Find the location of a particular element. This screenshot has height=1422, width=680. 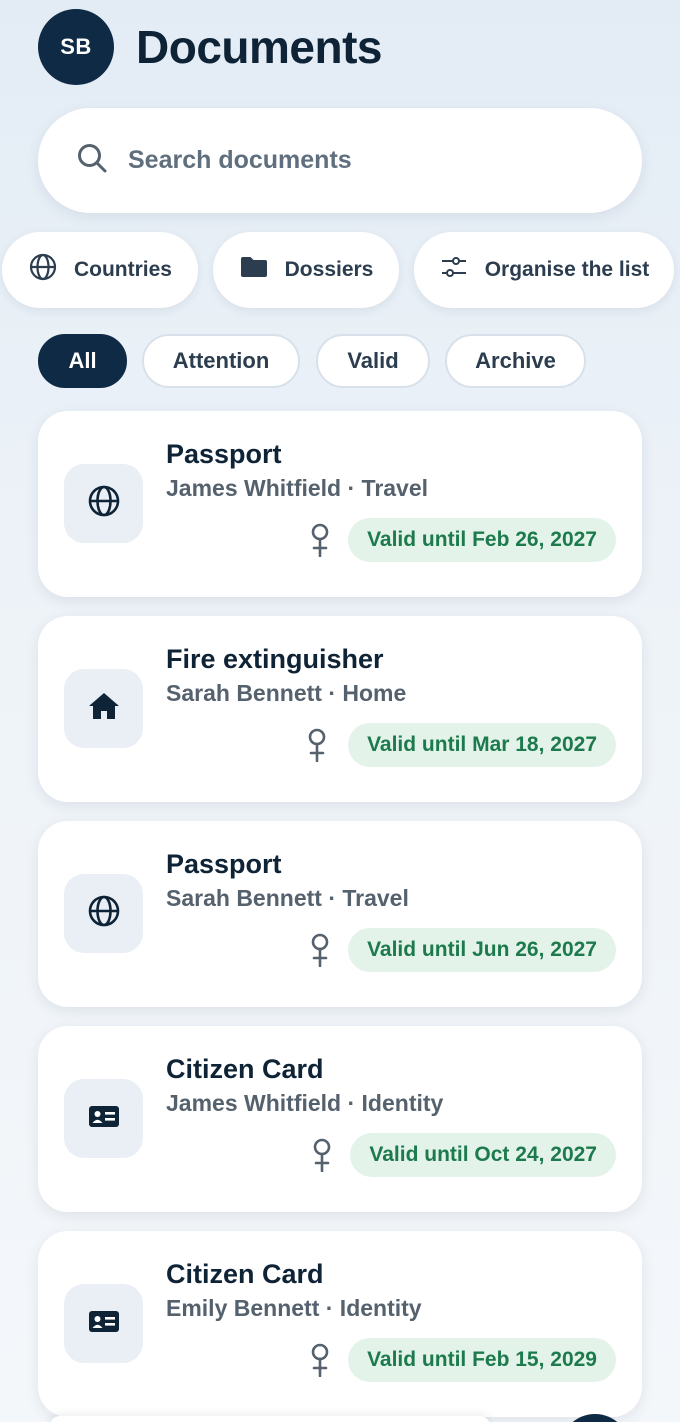

home-icon is located at coordinates (104, 708).